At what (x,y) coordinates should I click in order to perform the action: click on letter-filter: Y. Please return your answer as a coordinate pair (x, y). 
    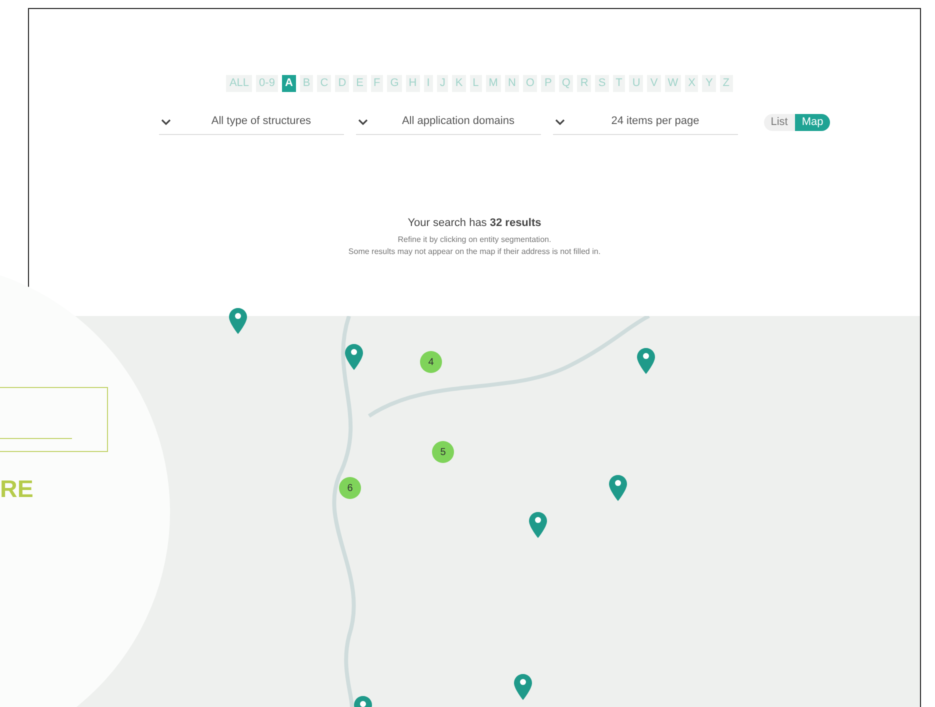
    Looking at the image, I should click on (709, 83).